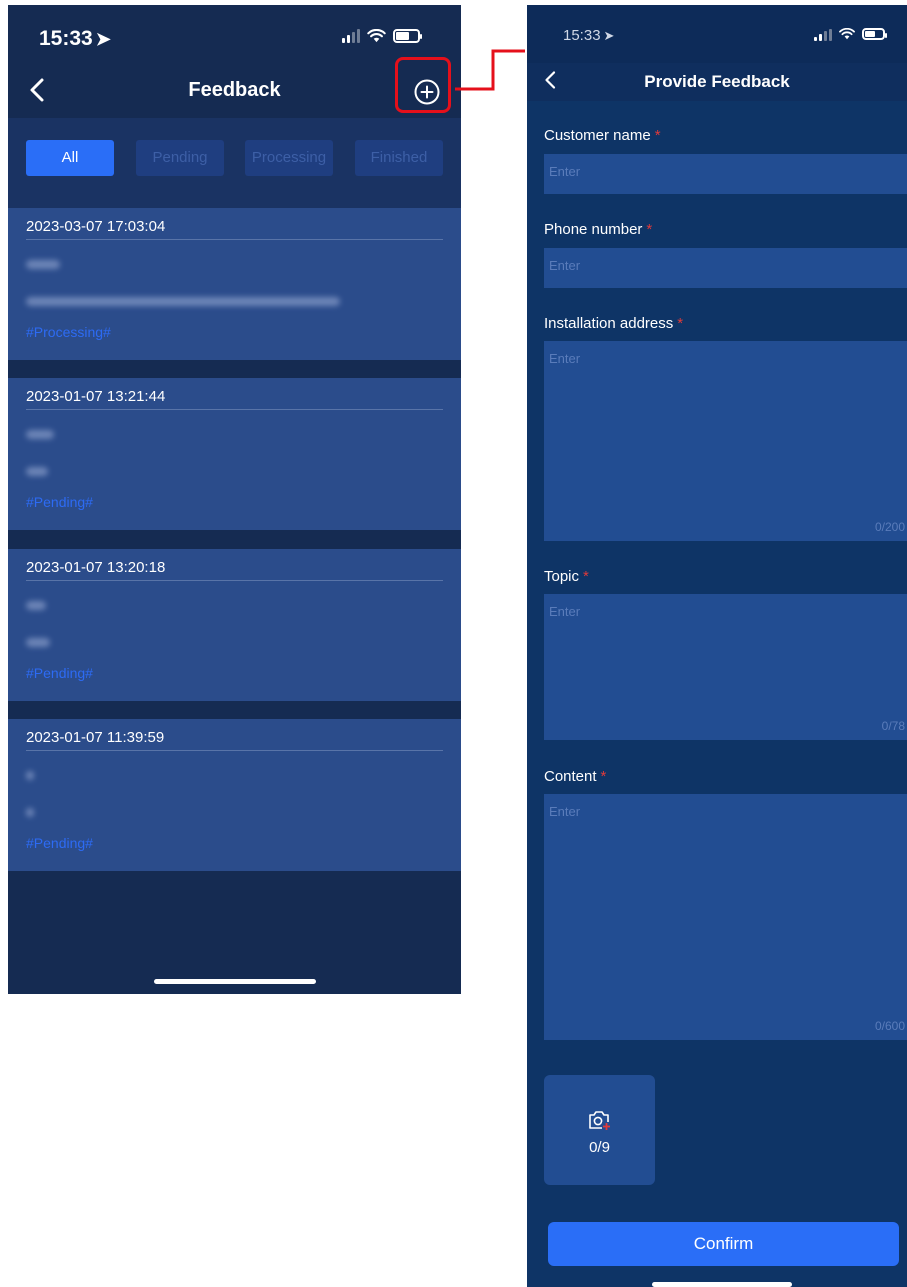  What do you see at coordinates (725, 174) in the screenshot?
I see `customer-name-field: Enter` at bounding box center [725, 174].